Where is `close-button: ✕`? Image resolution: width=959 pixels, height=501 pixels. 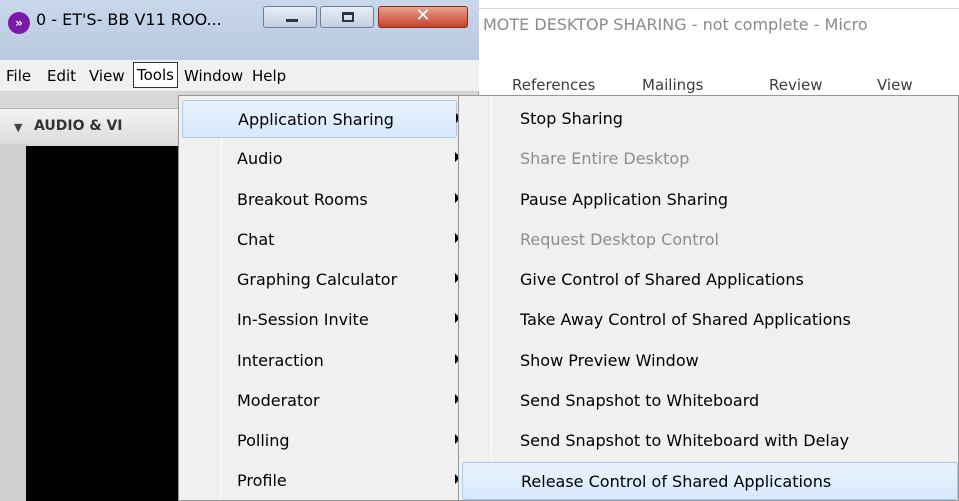
close-button: ✕ is located at coordinates (423, 16).